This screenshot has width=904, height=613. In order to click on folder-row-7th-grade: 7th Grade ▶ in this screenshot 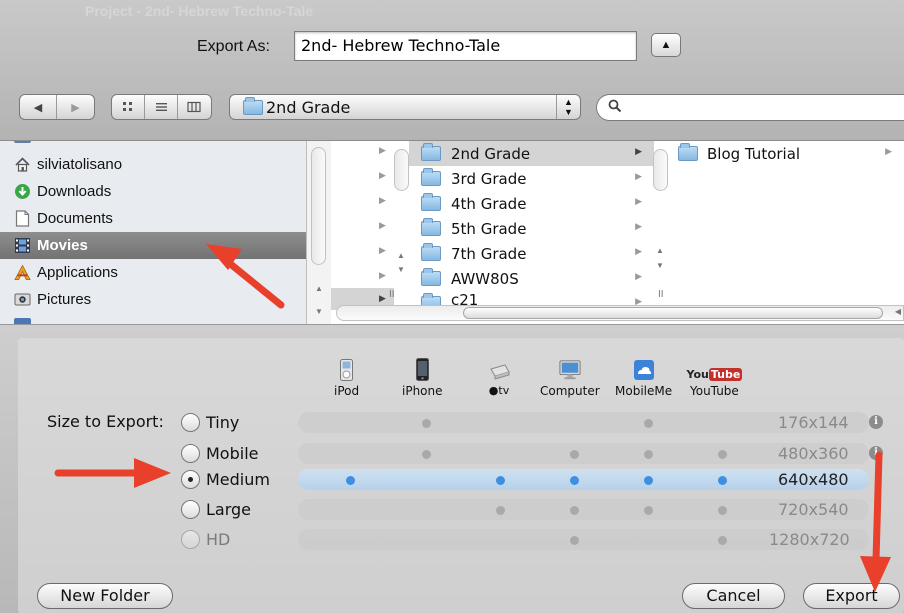, I will do `click(531, 253)`.